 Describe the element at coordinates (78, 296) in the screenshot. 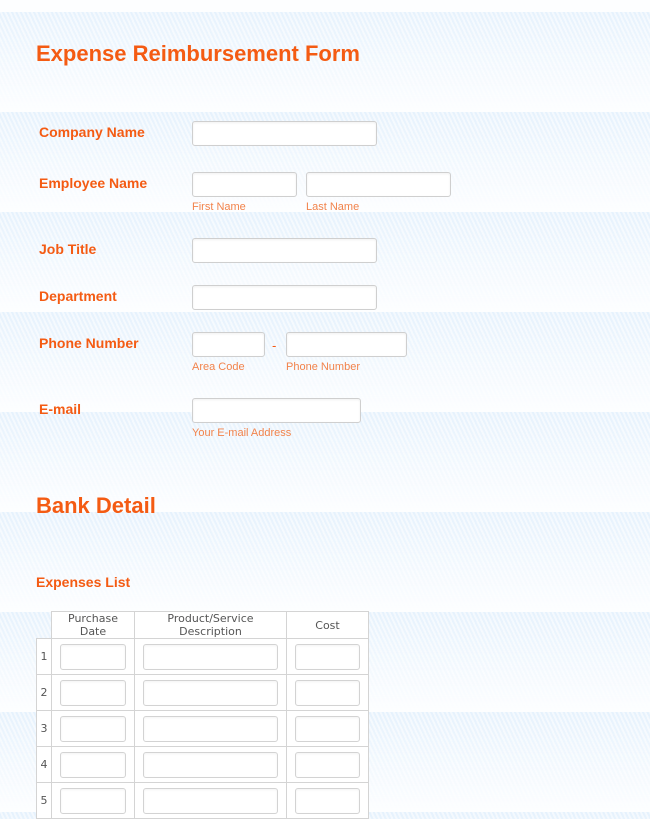

I see `department-label: Department` at that location.